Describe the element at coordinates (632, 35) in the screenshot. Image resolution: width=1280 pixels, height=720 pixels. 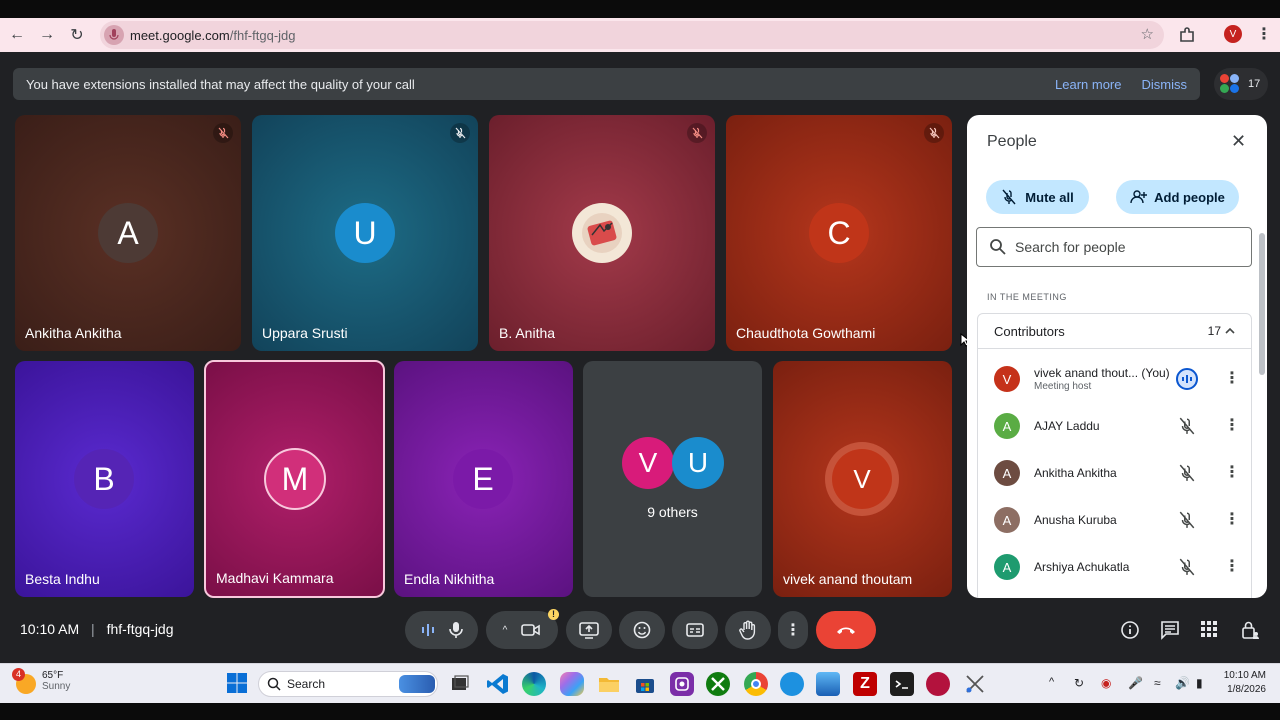
I see `address-bar: meet.google.com/fhf-ftgq-jdg ☆` at that location.